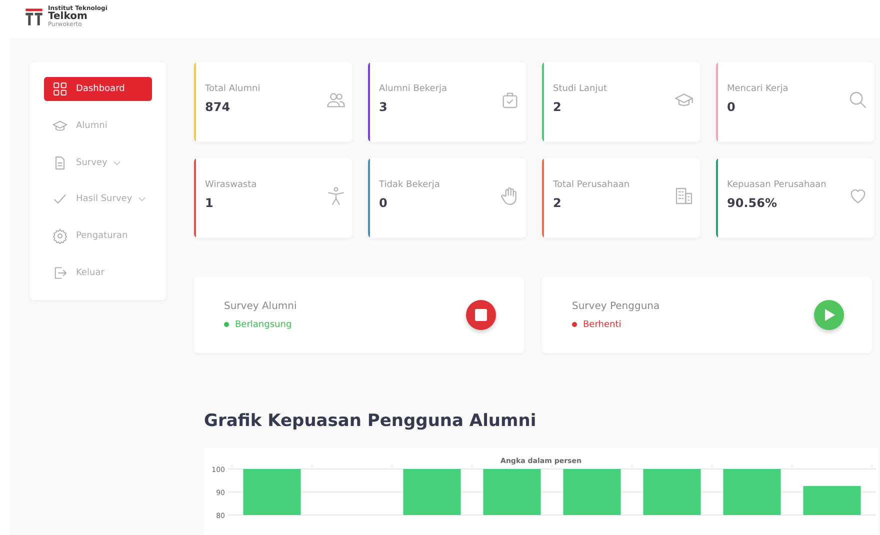 The image size is (880, 535). I want to click on stat-value: 1, so click(209, 203).